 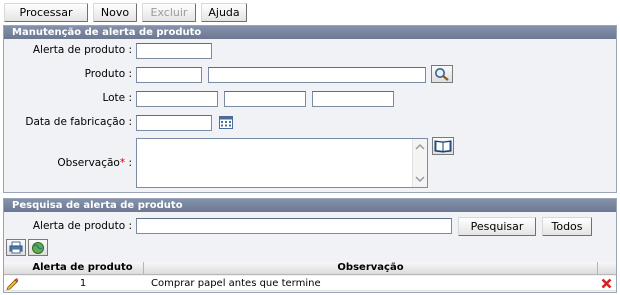 What do you see at coordinates (82, 50) in the screenshot?
I see `alerta-label: Alerta de produto :` at bounding box center [82, 50].